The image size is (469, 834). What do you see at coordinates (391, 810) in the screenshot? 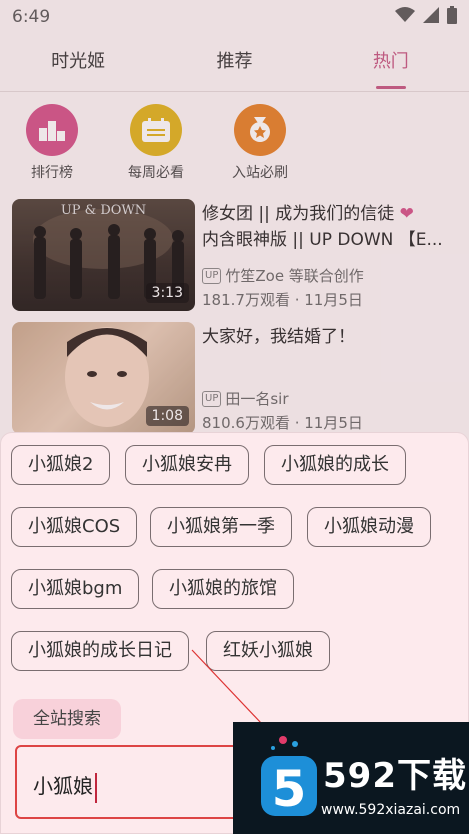
I see `watermark-url: www.592xiazai.com` at bounding box center [391, 810].